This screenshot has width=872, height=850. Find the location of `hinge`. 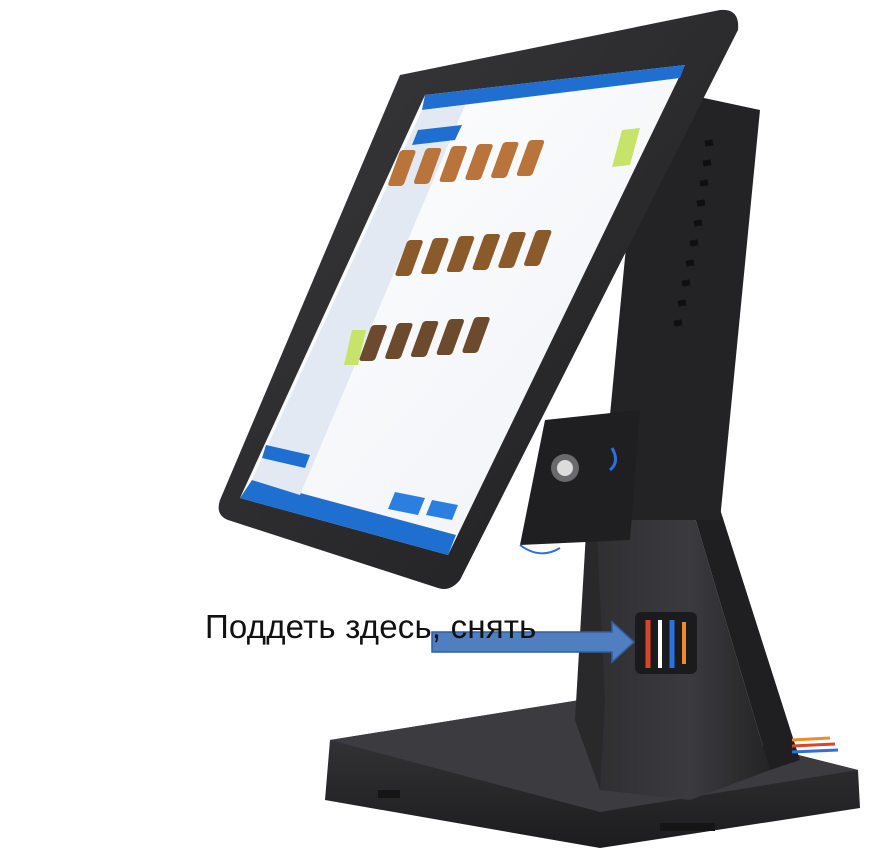

hinge is located at coordinates (579, 482).